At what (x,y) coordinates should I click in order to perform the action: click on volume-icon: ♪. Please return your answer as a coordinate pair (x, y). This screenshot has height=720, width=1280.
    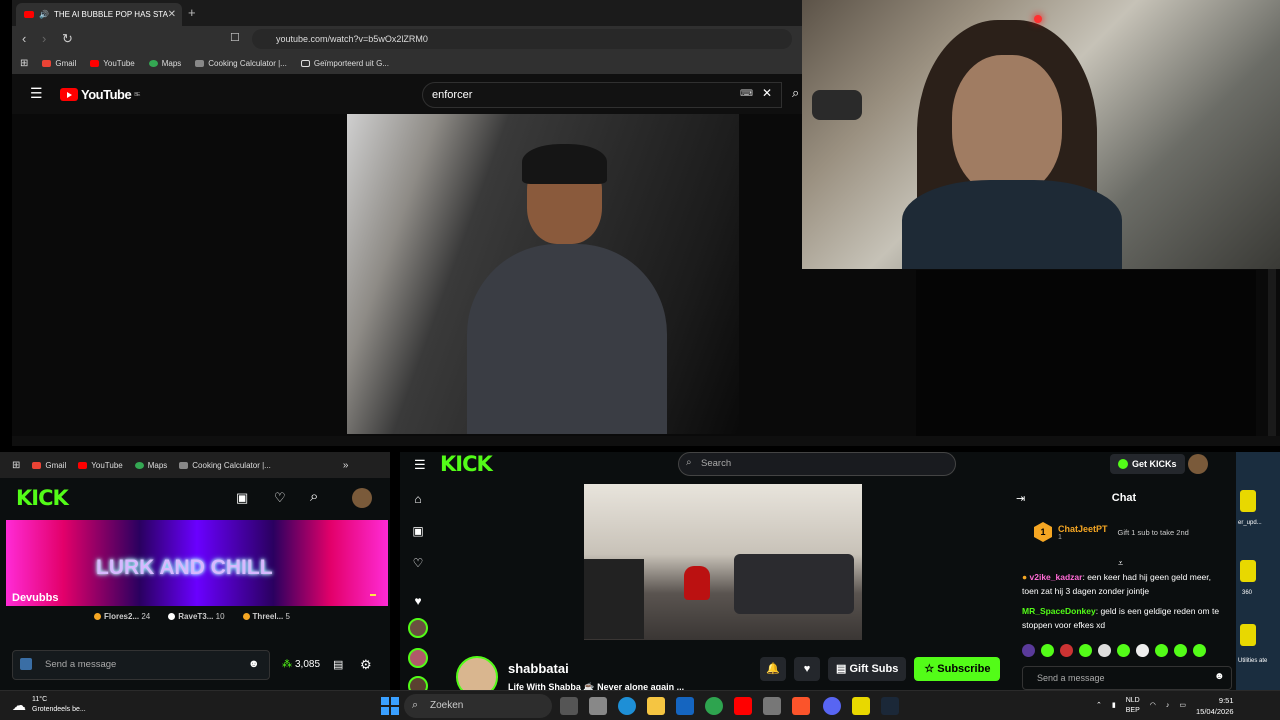
    Looking at the image, I should click on (1168, 706).